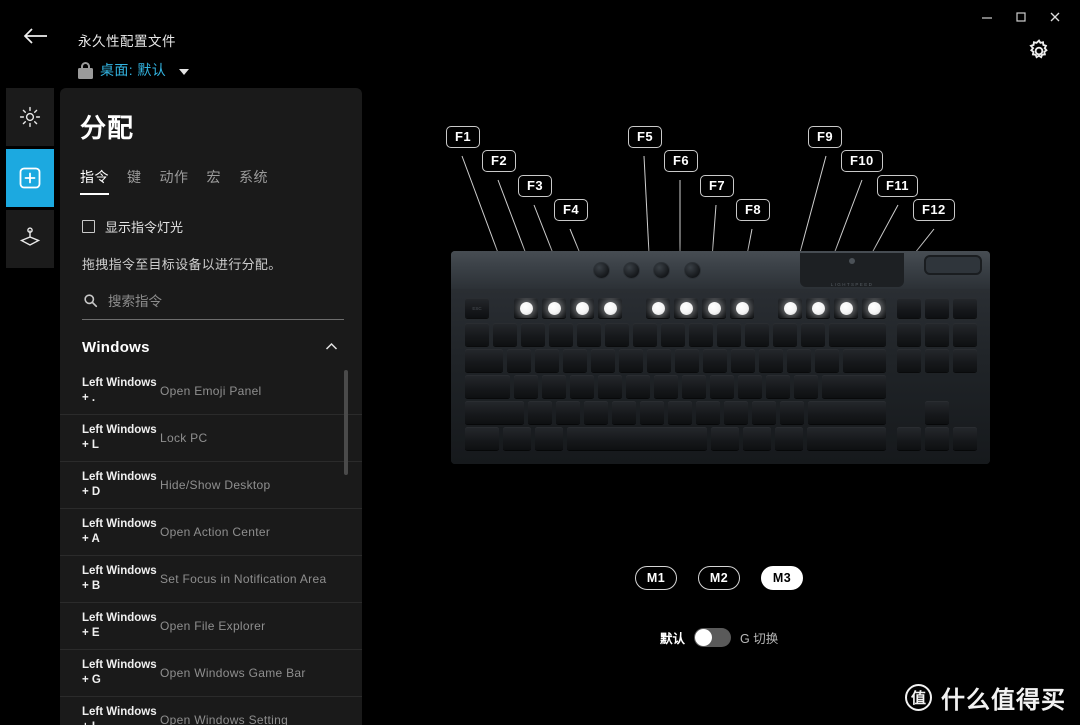 This screenshot has height=725, width=1080. What do you see at coordinates (680, 412) in the screenshot?
I see `key-n` at bounding box center [680, 412].